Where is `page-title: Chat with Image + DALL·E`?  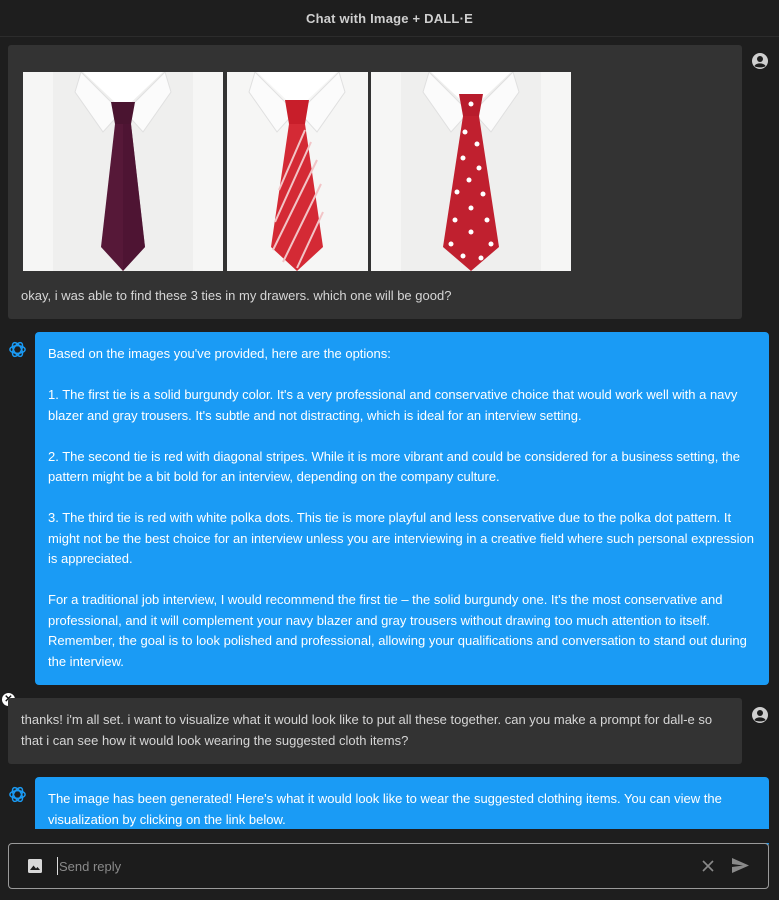 page-title: Chat with Image + DALL·E is located at coordinates (389, 18).